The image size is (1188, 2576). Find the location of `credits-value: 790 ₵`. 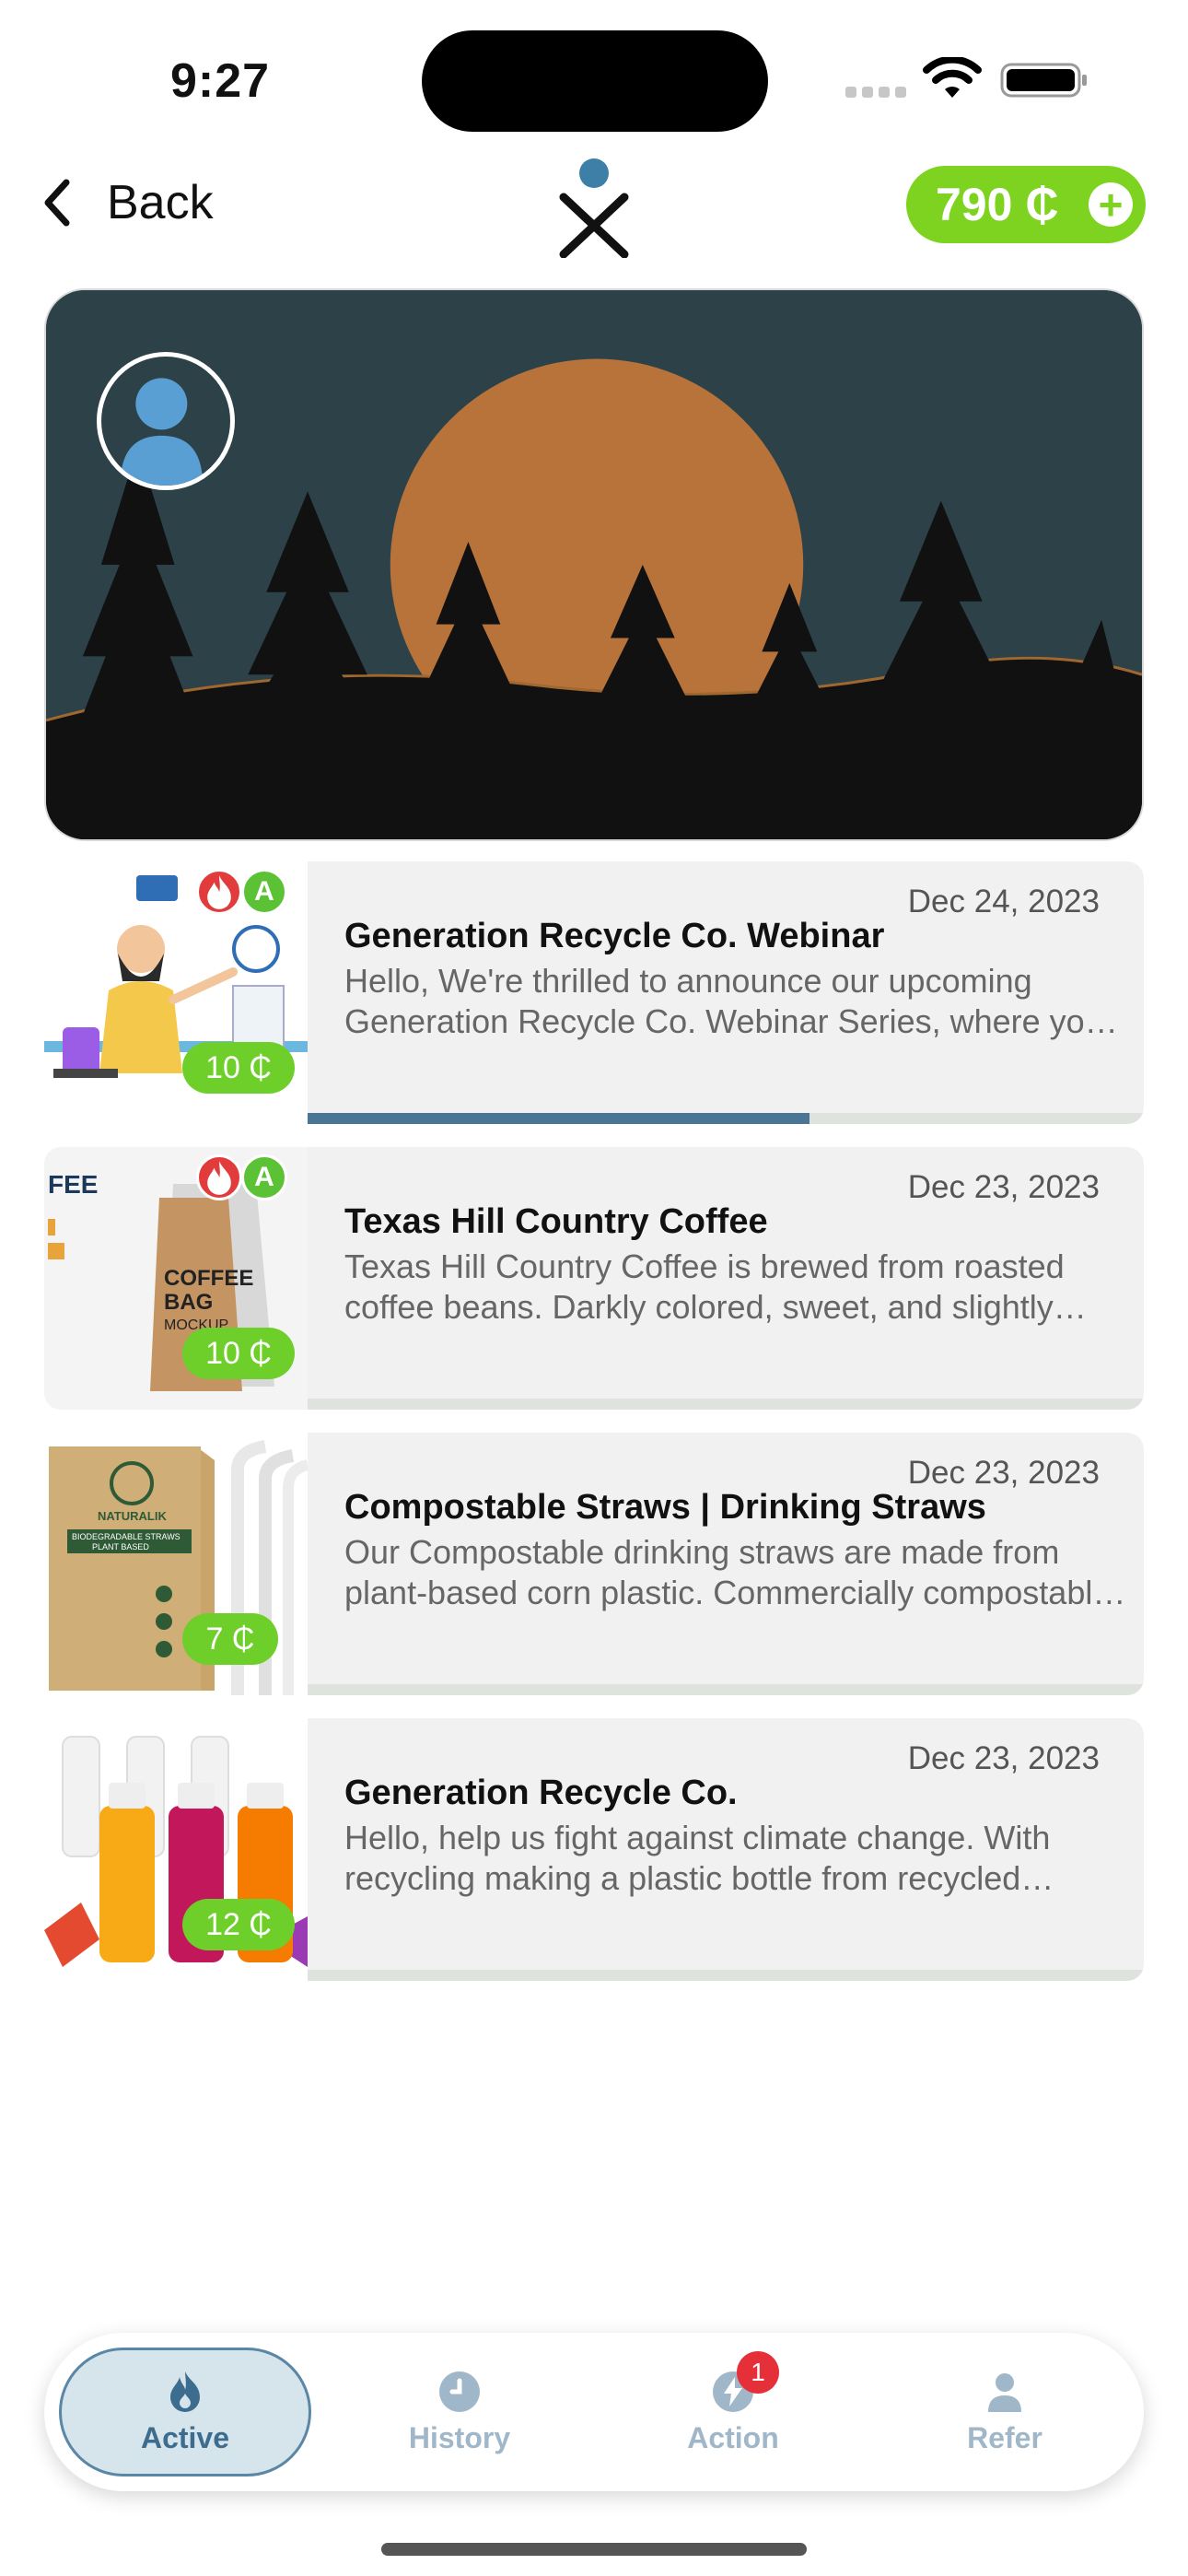

credits-value: 790 ₵ is located at coordinates (998, 204).